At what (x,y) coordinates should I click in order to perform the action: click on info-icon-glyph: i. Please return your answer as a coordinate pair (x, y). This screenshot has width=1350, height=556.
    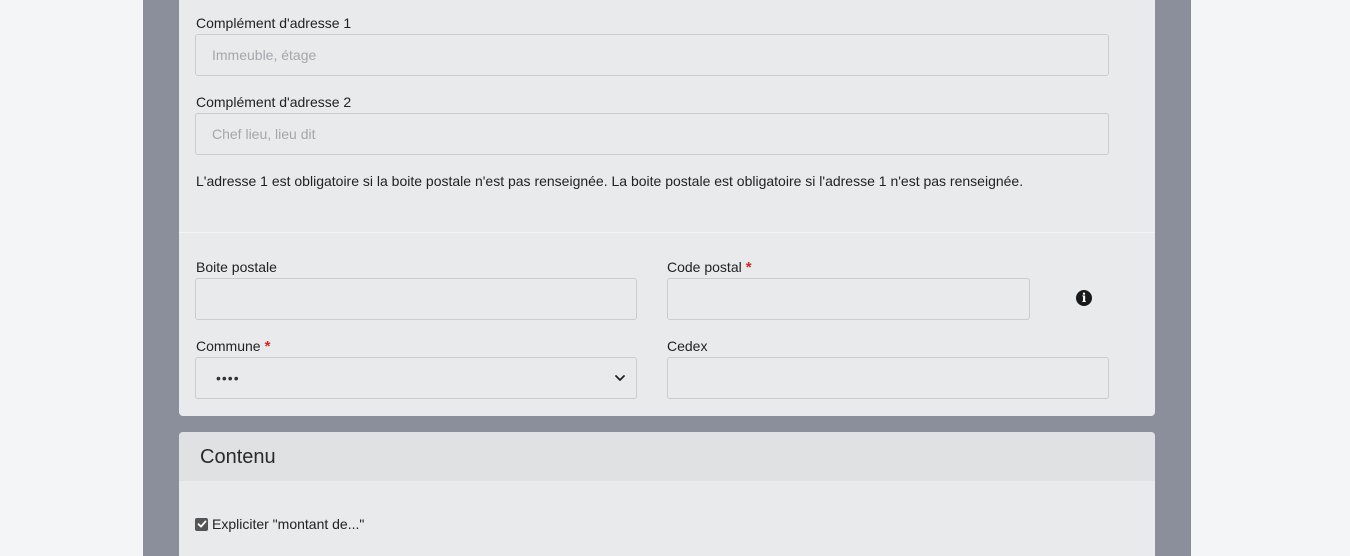
    Looking at the image, I should click on (1084, 298).